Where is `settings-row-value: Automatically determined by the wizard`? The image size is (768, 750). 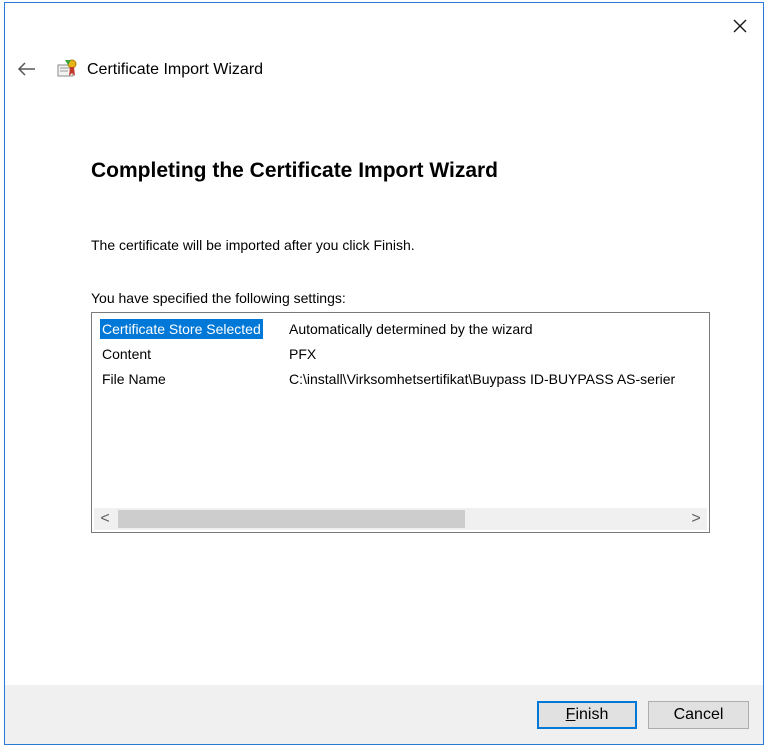 settings-row-value: Automatically determined by the wizard is located at coordinates (411, 329).